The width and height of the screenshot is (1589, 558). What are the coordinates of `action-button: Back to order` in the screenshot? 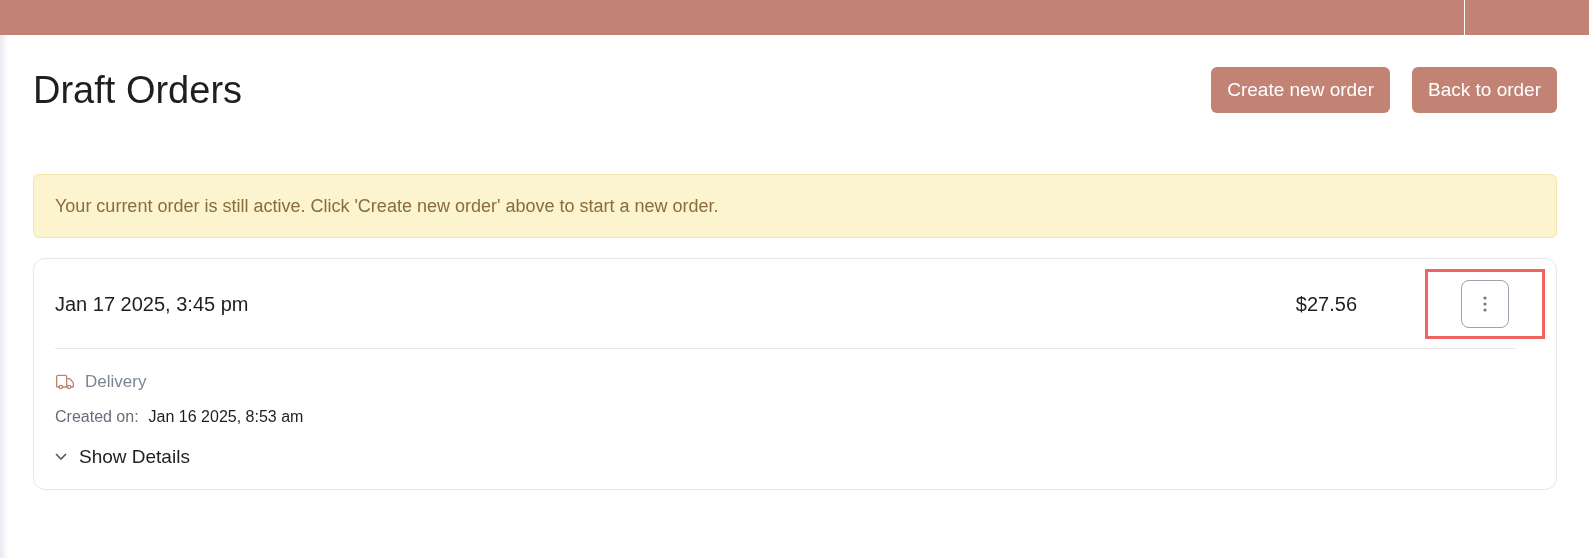 It's located at (1484, 90).